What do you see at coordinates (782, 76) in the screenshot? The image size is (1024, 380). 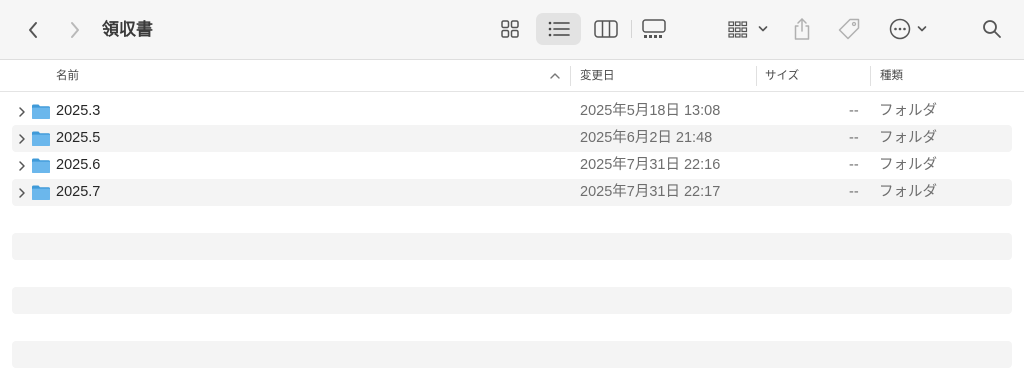 I see `column-header-size: サイズ` at bounding box center [782, 76].